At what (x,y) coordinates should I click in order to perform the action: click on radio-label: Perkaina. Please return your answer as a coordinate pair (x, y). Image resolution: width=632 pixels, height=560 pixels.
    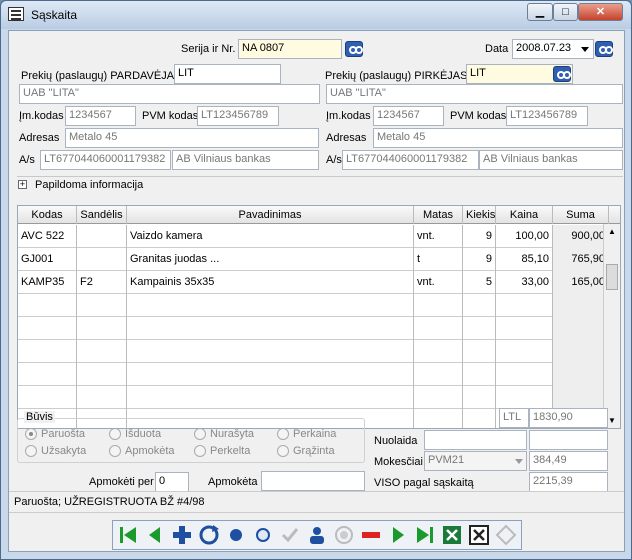
    Looking at the image, I should click on (315, 434).